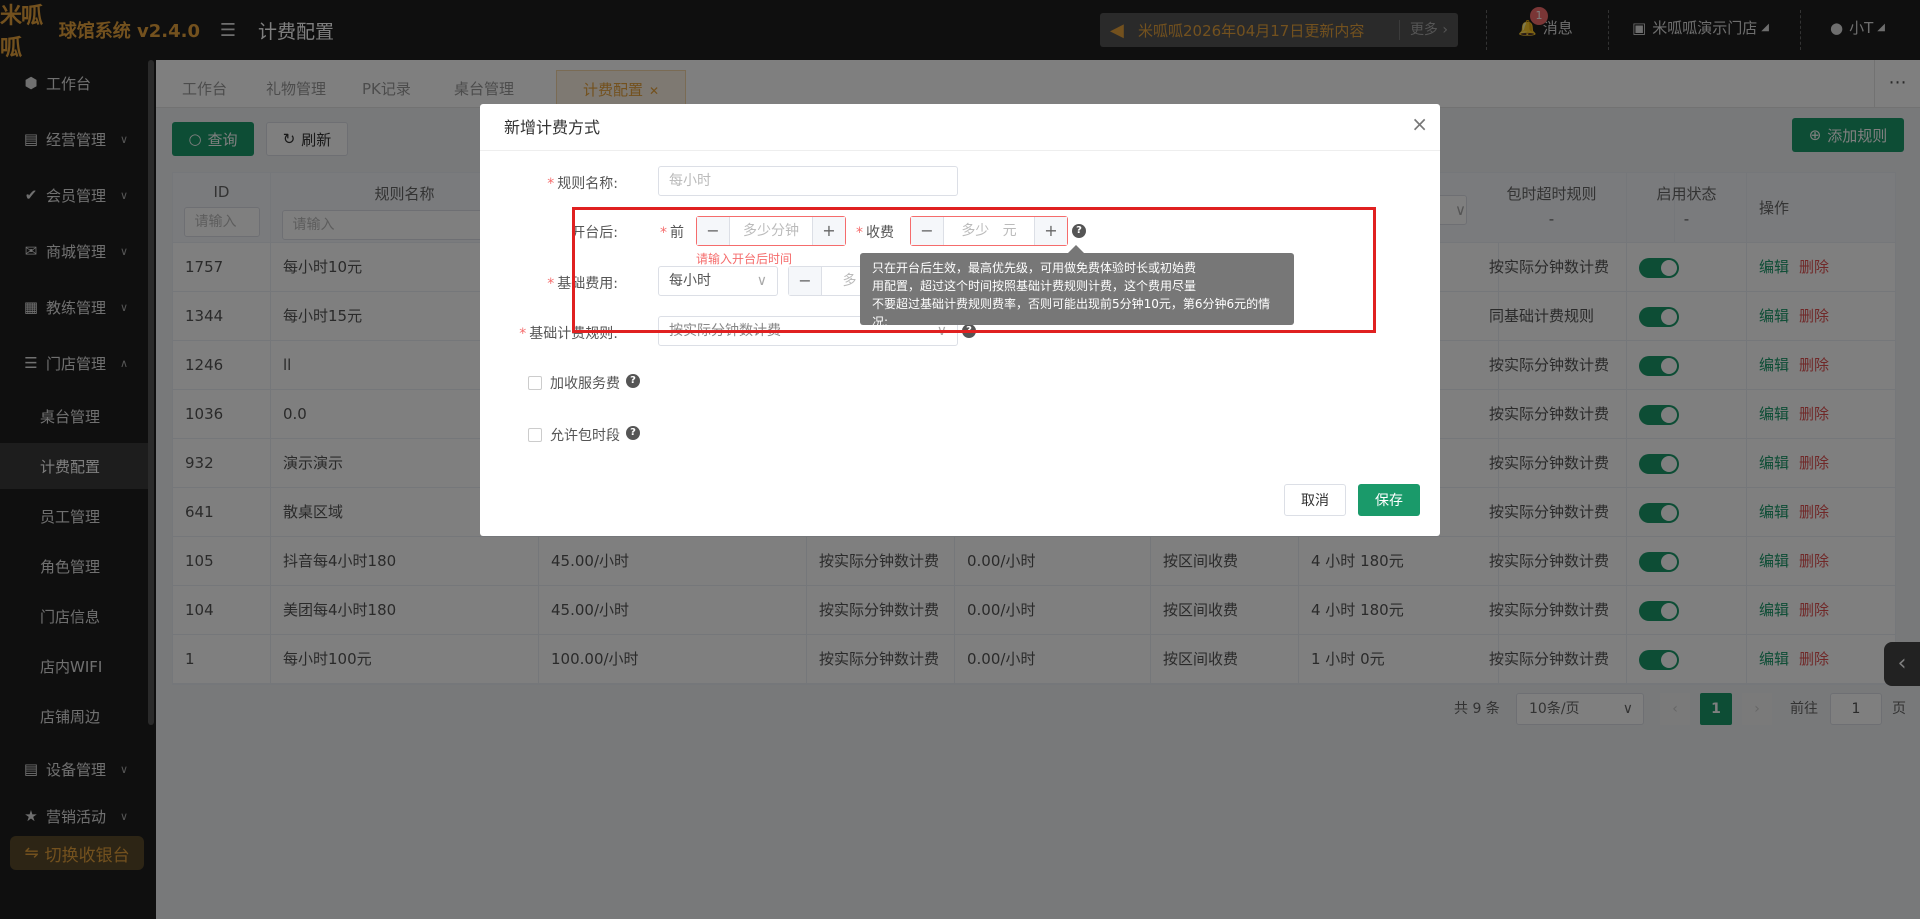  I want to click on dialog-divider, so click(960, 150).